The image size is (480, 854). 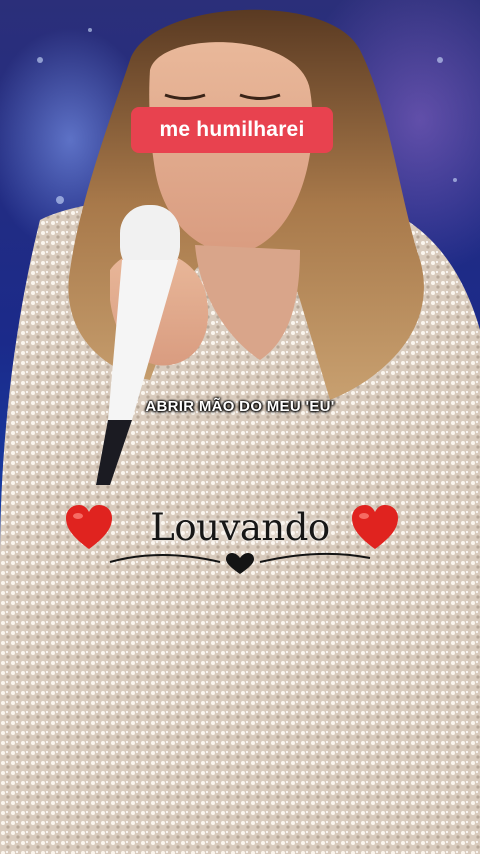 I want to click on louvando-text: Louvando, so click(x=240, y=527).